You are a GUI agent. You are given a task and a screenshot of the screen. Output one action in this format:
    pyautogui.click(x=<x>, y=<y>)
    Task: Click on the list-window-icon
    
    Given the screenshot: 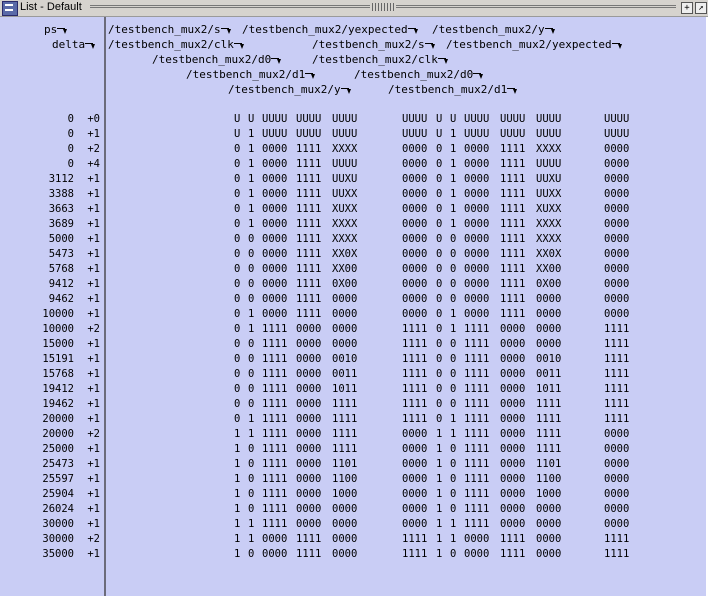 What is the action you would take?
    pyautogui.click(x=10, y=8)
    